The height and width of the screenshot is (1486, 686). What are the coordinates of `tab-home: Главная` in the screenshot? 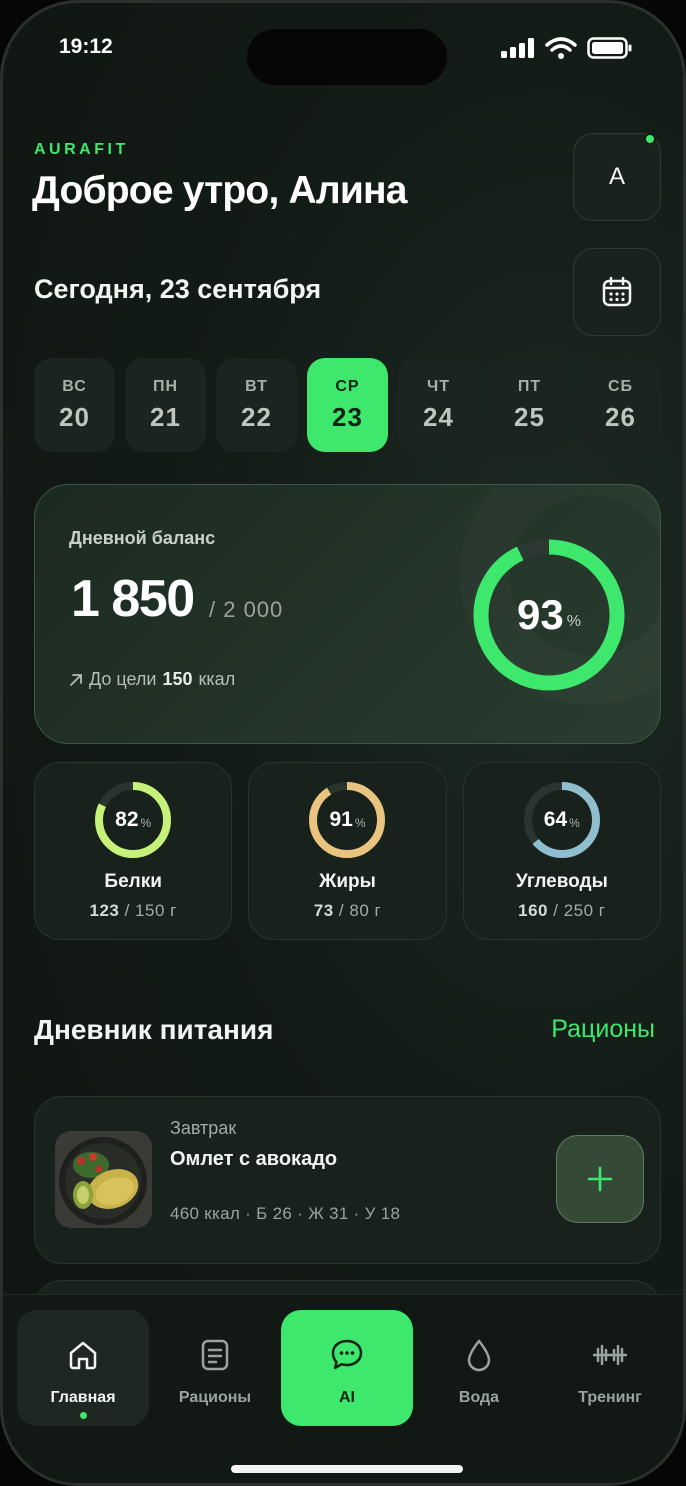 It's located at (83, 1368).